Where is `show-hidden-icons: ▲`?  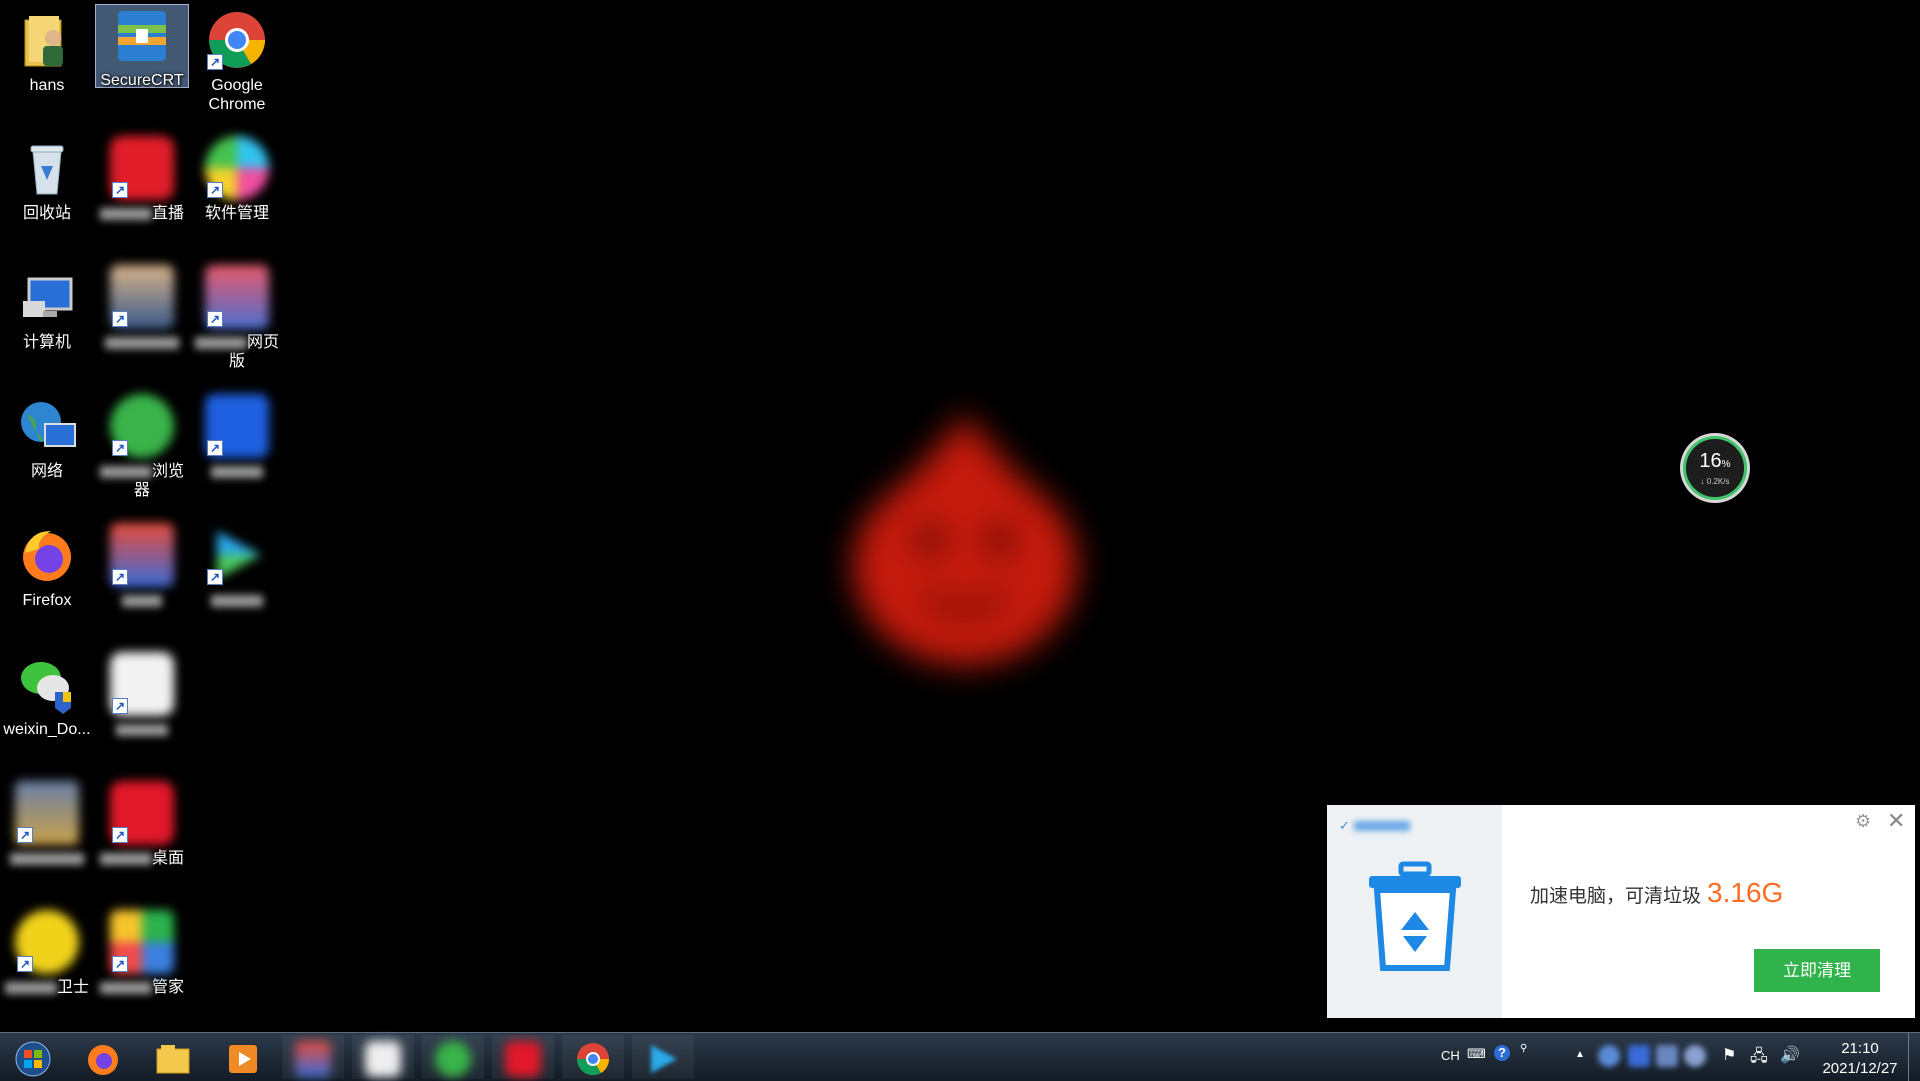 show-hidden-icons: ▲ is located at coordinates (1580, 1054).